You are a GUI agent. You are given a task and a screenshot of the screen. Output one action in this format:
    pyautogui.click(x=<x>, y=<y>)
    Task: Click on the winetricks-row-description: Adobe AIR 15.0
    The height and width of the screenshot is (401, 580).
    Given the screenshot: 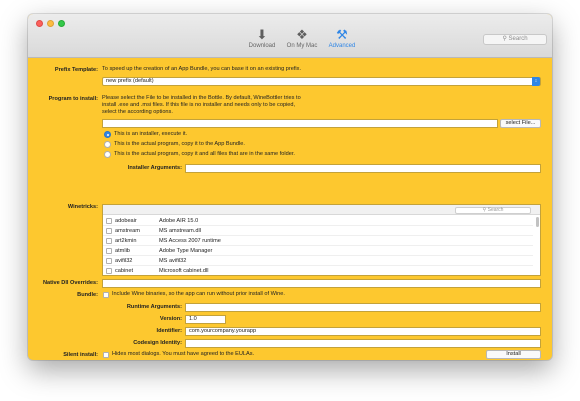 What is the action you would take?
    pyautogui.click(x=179, y=221)
    